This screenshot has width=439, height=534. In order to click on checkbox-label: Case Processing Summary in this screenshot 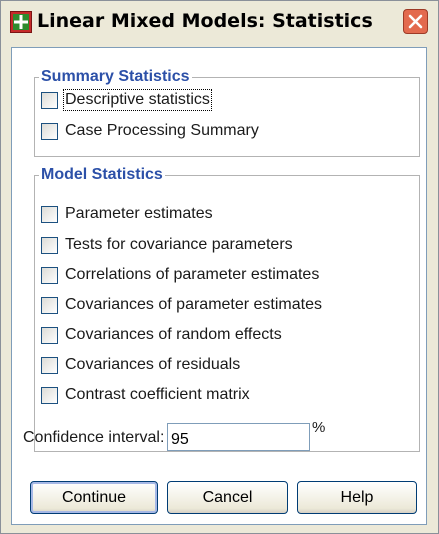, I will do `click(162, 130)`.